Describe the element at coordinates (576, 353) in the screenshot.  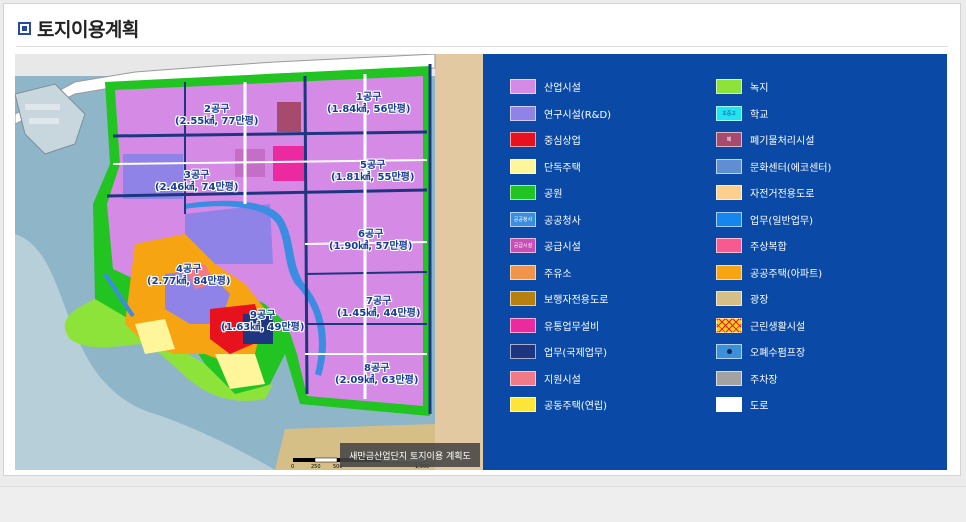
I see `legend-label: 업무(국제업무)` at that location.